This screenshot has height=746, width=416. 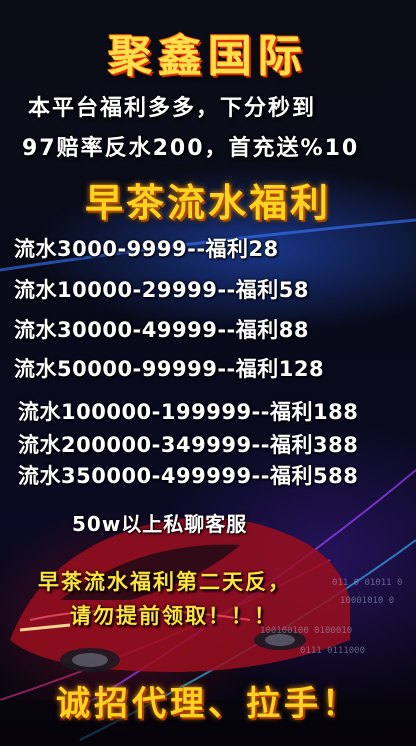 I want to click on tier-row: 流水10000-29999--福利58, so click(x=161, y=290).